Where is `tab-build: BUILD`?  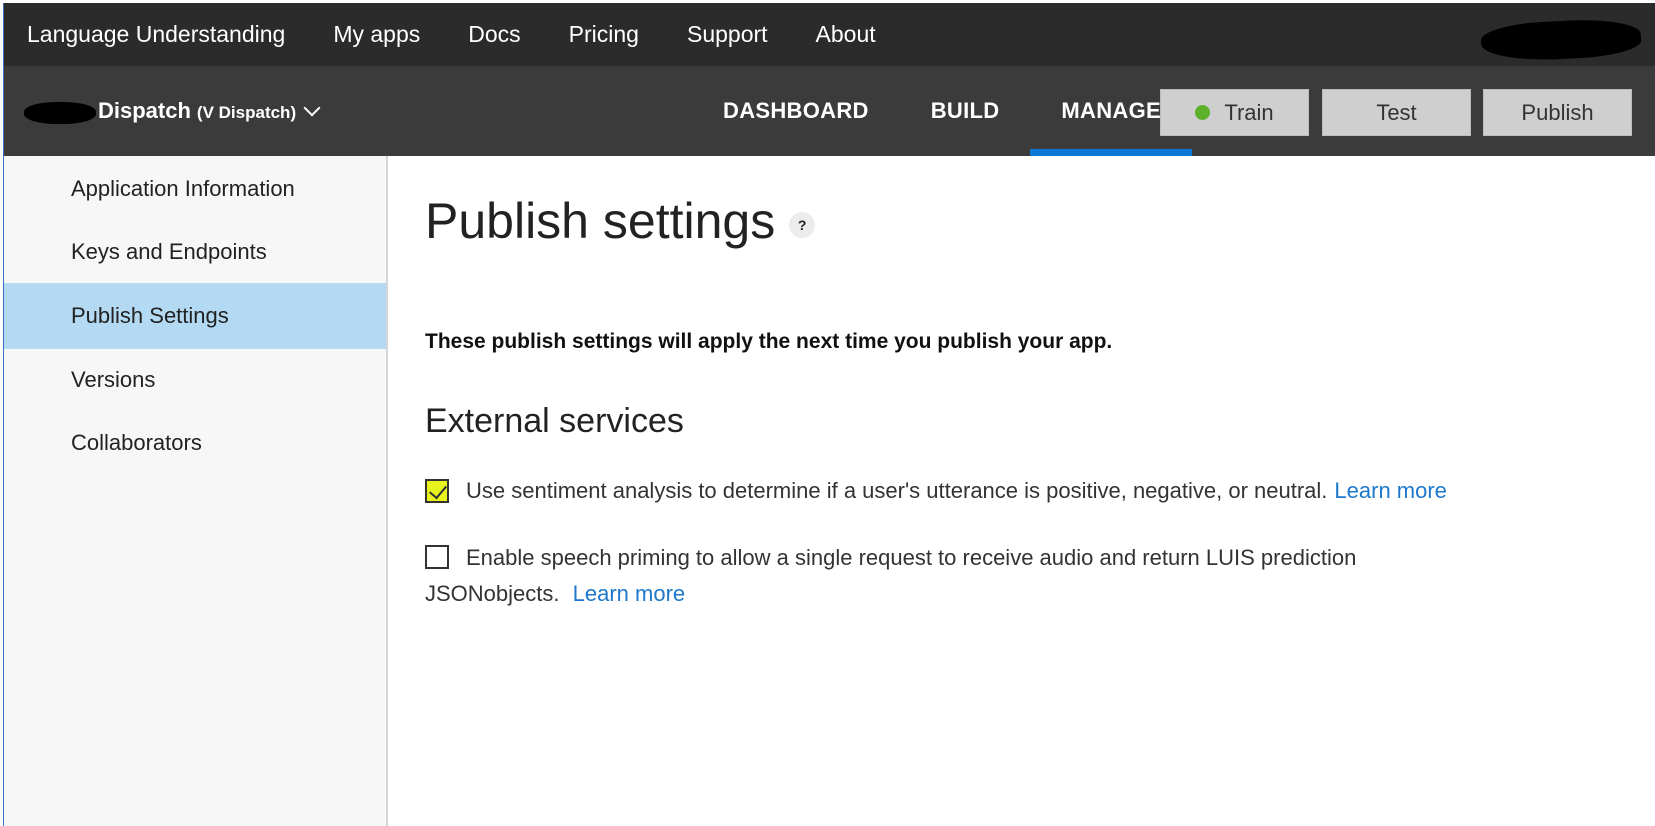 tab-build: BUILD is located at coordinates (965, 111).